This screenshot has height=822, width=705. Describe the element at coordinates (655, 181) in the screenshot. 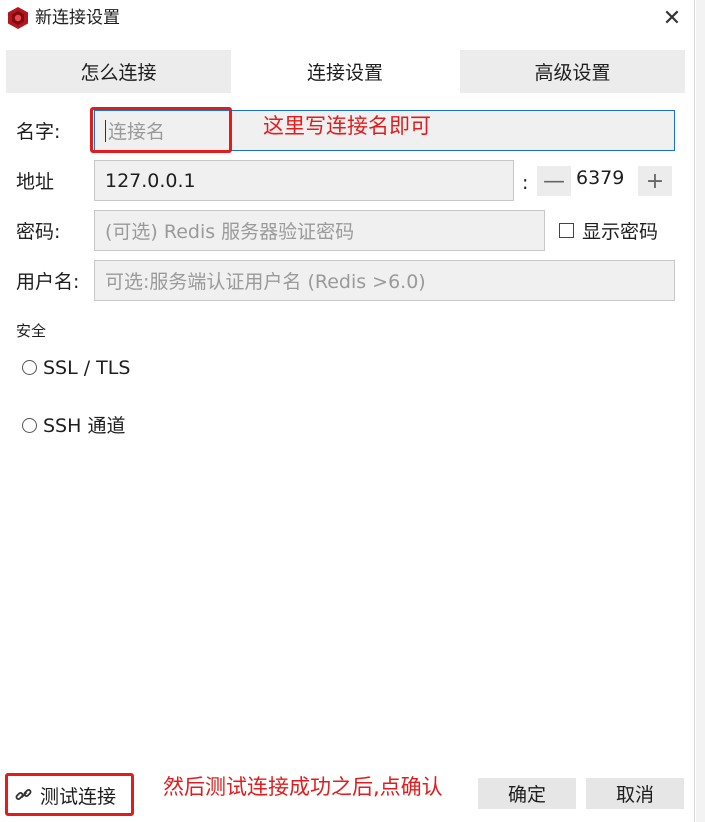

I see `port-increment-button: +` at that location.